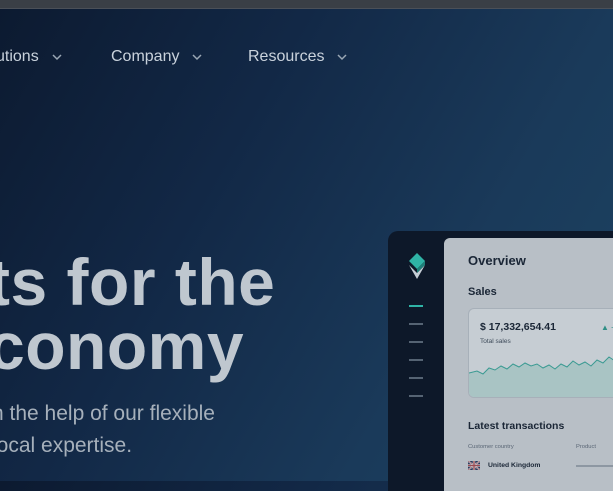 This screenshot has height=491, width=613. What do you see at coordinates (482, 292) in the screenshot?
I see `sales-label: Sales` at bounding box center [482, 292].